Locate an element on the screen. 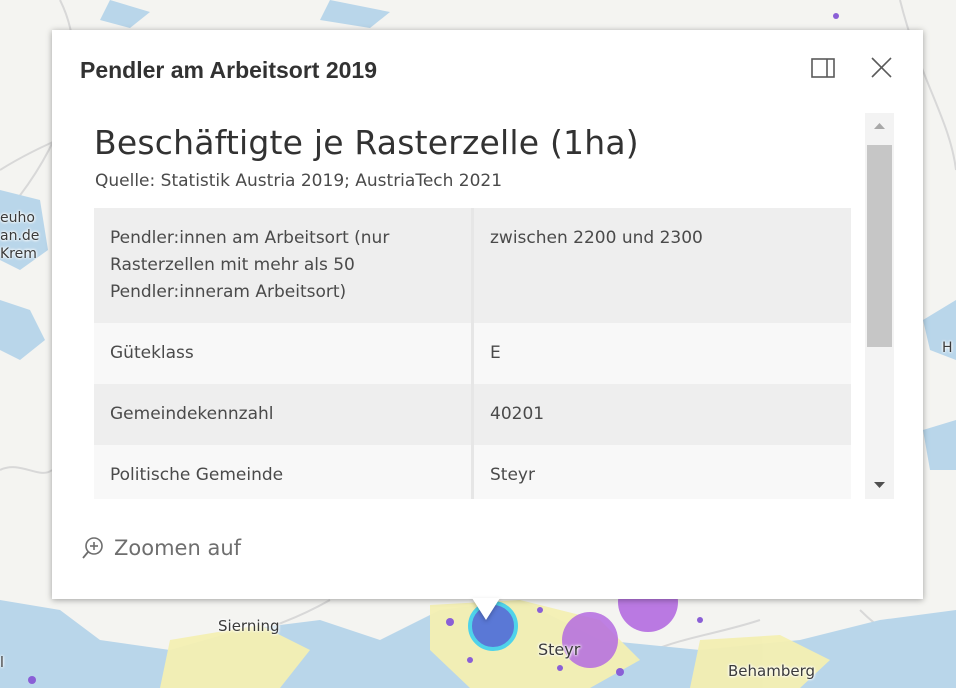  popup-pointer is located at coordinates (486, 609).